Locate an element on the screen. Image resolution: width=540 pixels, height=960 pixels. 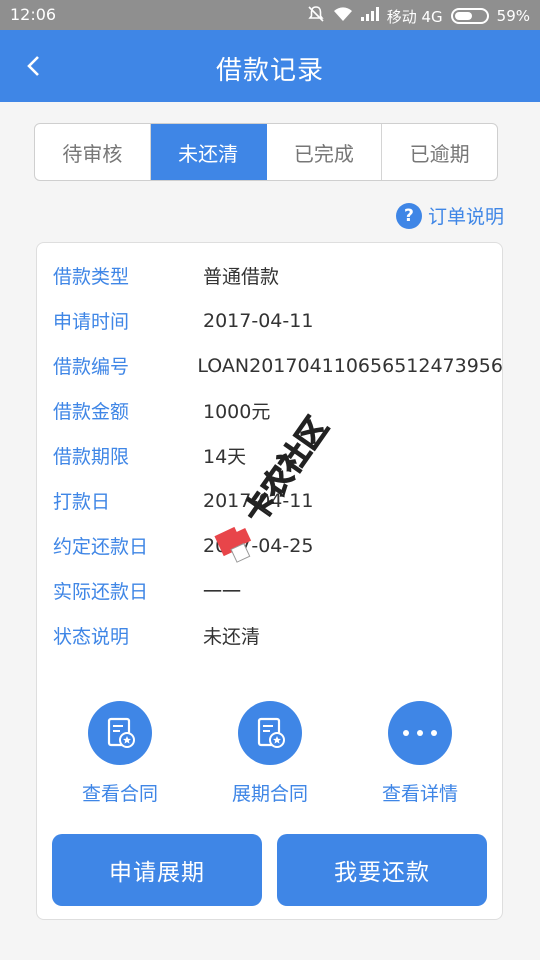
view-contract-button: 查看合同 is located at coordinates (120, 753).